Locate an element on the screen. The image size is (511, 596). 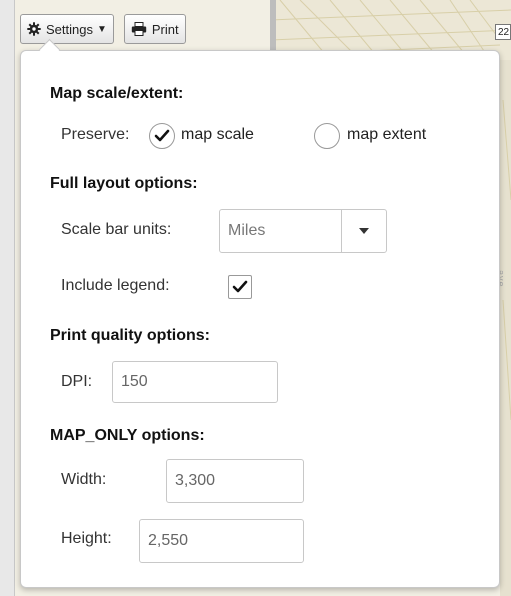
map-extent-radio is located at coordinates (327, 136).